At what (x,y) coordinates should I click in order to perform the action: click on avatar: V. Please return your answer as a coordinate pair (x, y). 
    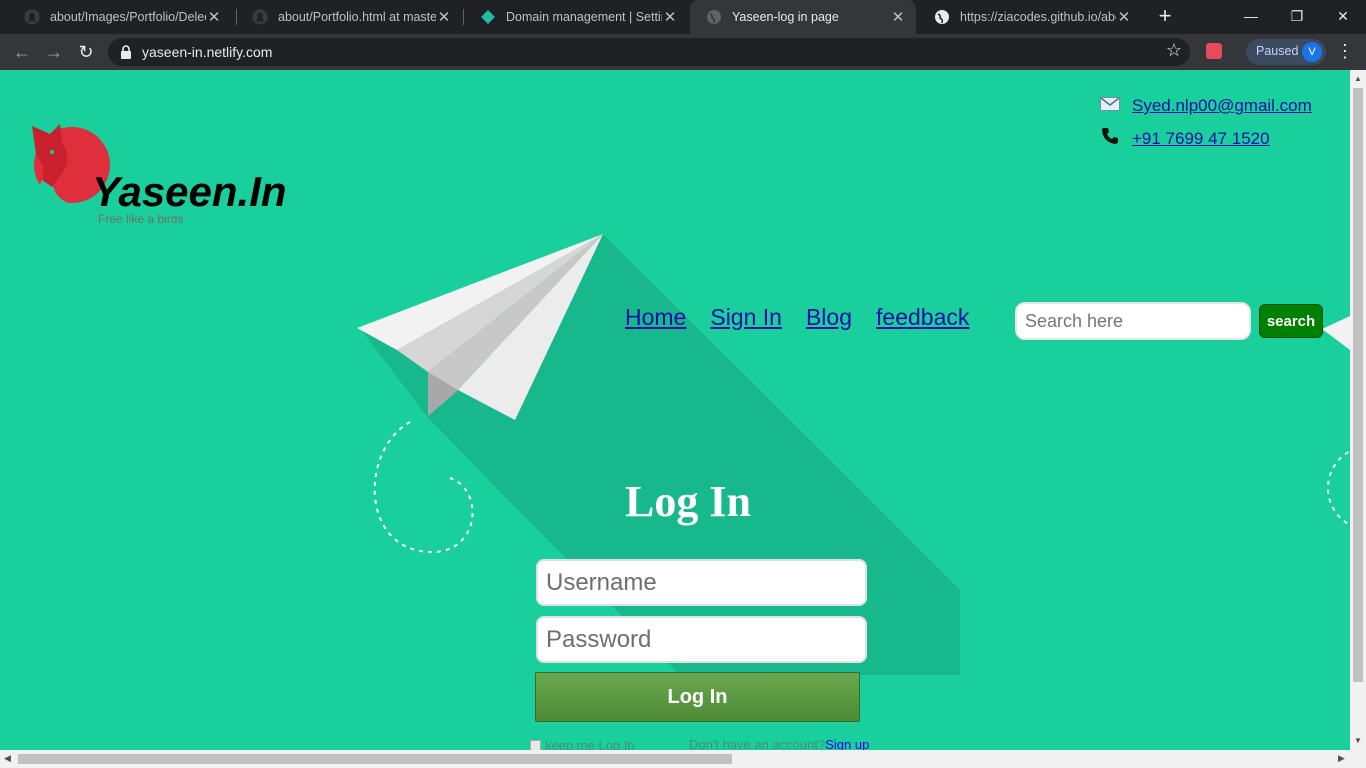
    Looking at the image, I should click on (1312, 52).